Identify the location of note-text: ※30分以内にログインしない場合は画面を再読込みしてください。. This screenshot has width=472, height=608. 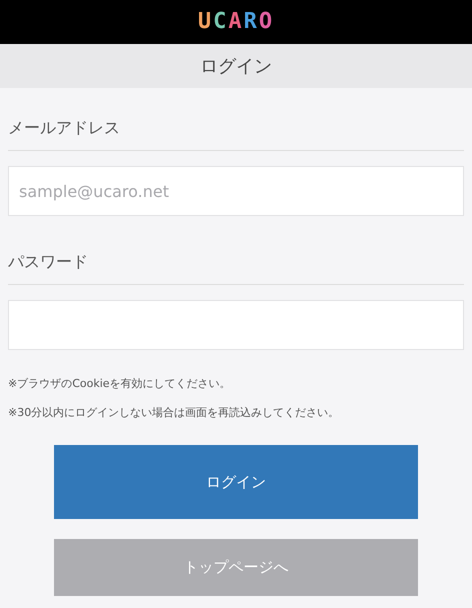
(174, 412).